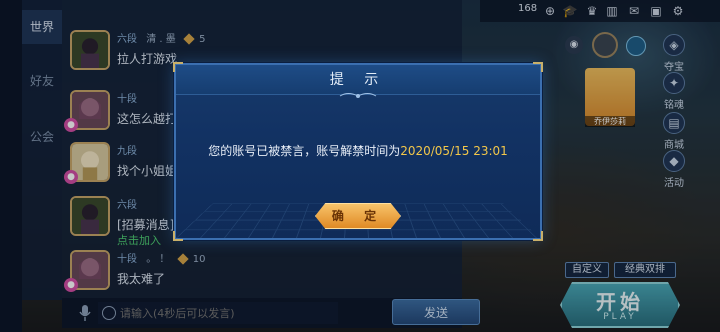  Describe the element at coordinates (304, 151) in the screenshot. I see `message-prefix: 您的账号已被禁言，账号解禁时间为` at that location.